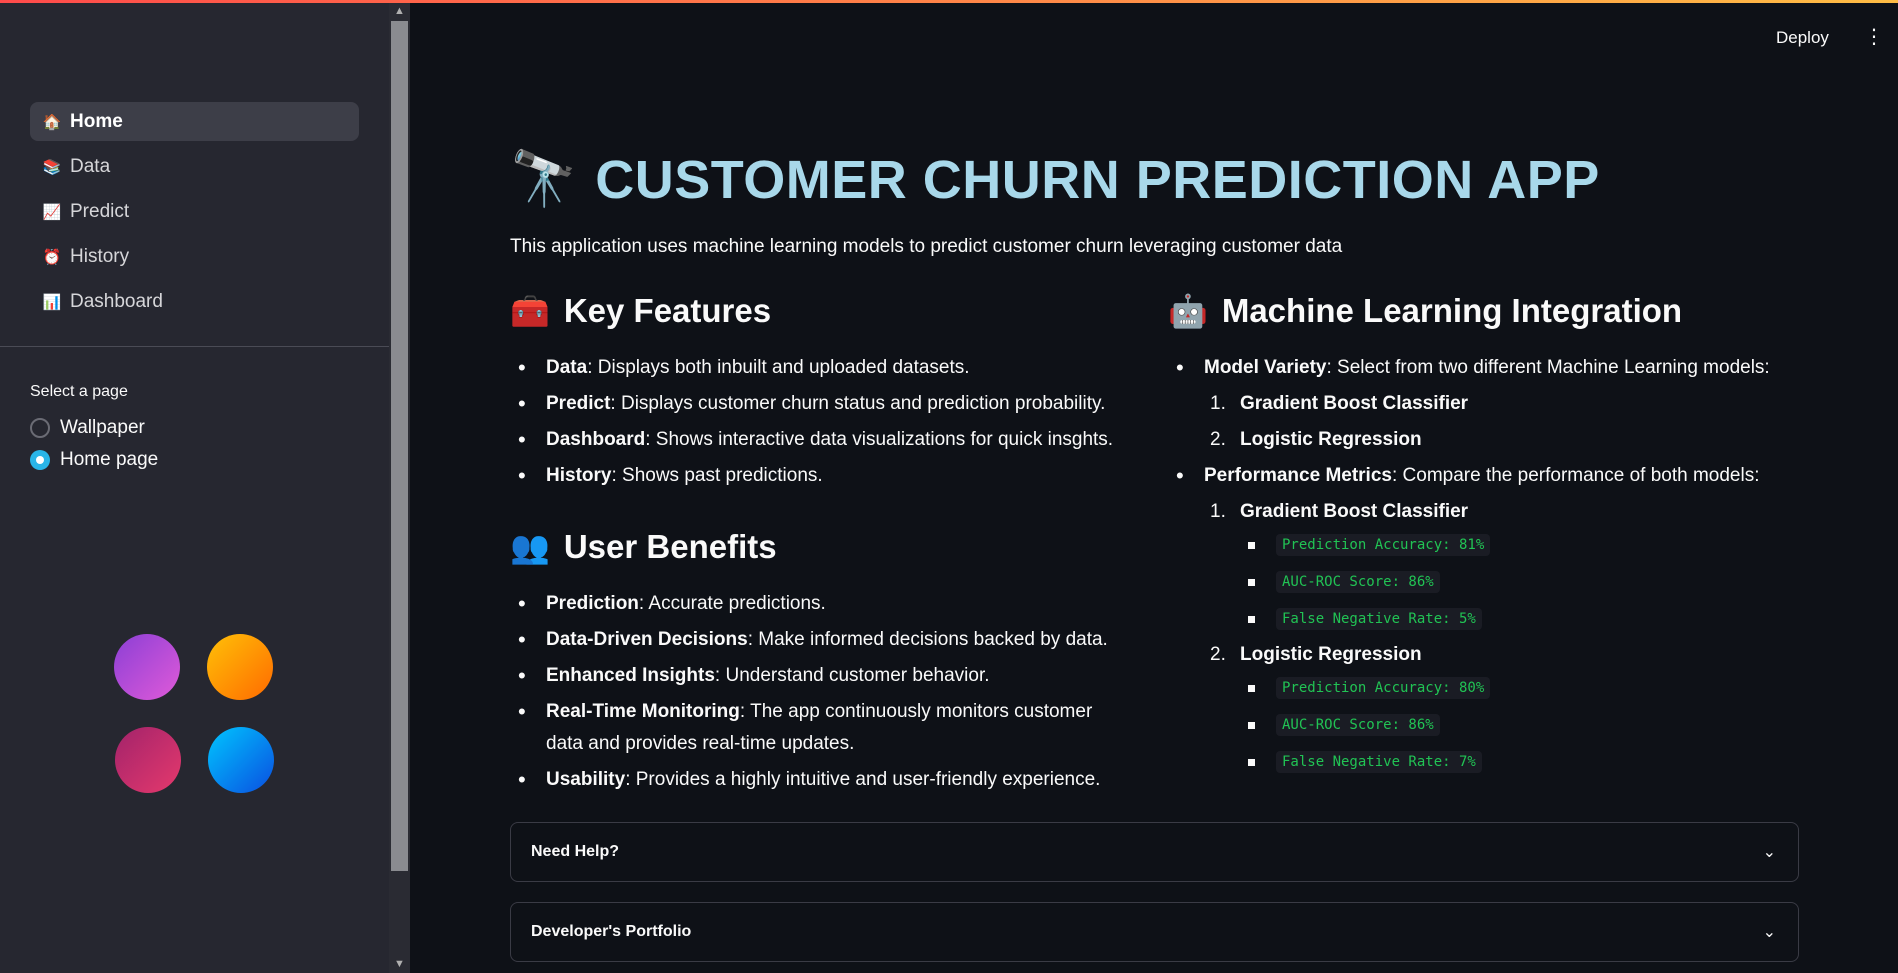 The height and width of the screenshot is (973, 1898). Describe the element at coordinates (194, 301) in the screenshot. I see `sidebar-item-dashboard: 📊 Dashboard` at that location.